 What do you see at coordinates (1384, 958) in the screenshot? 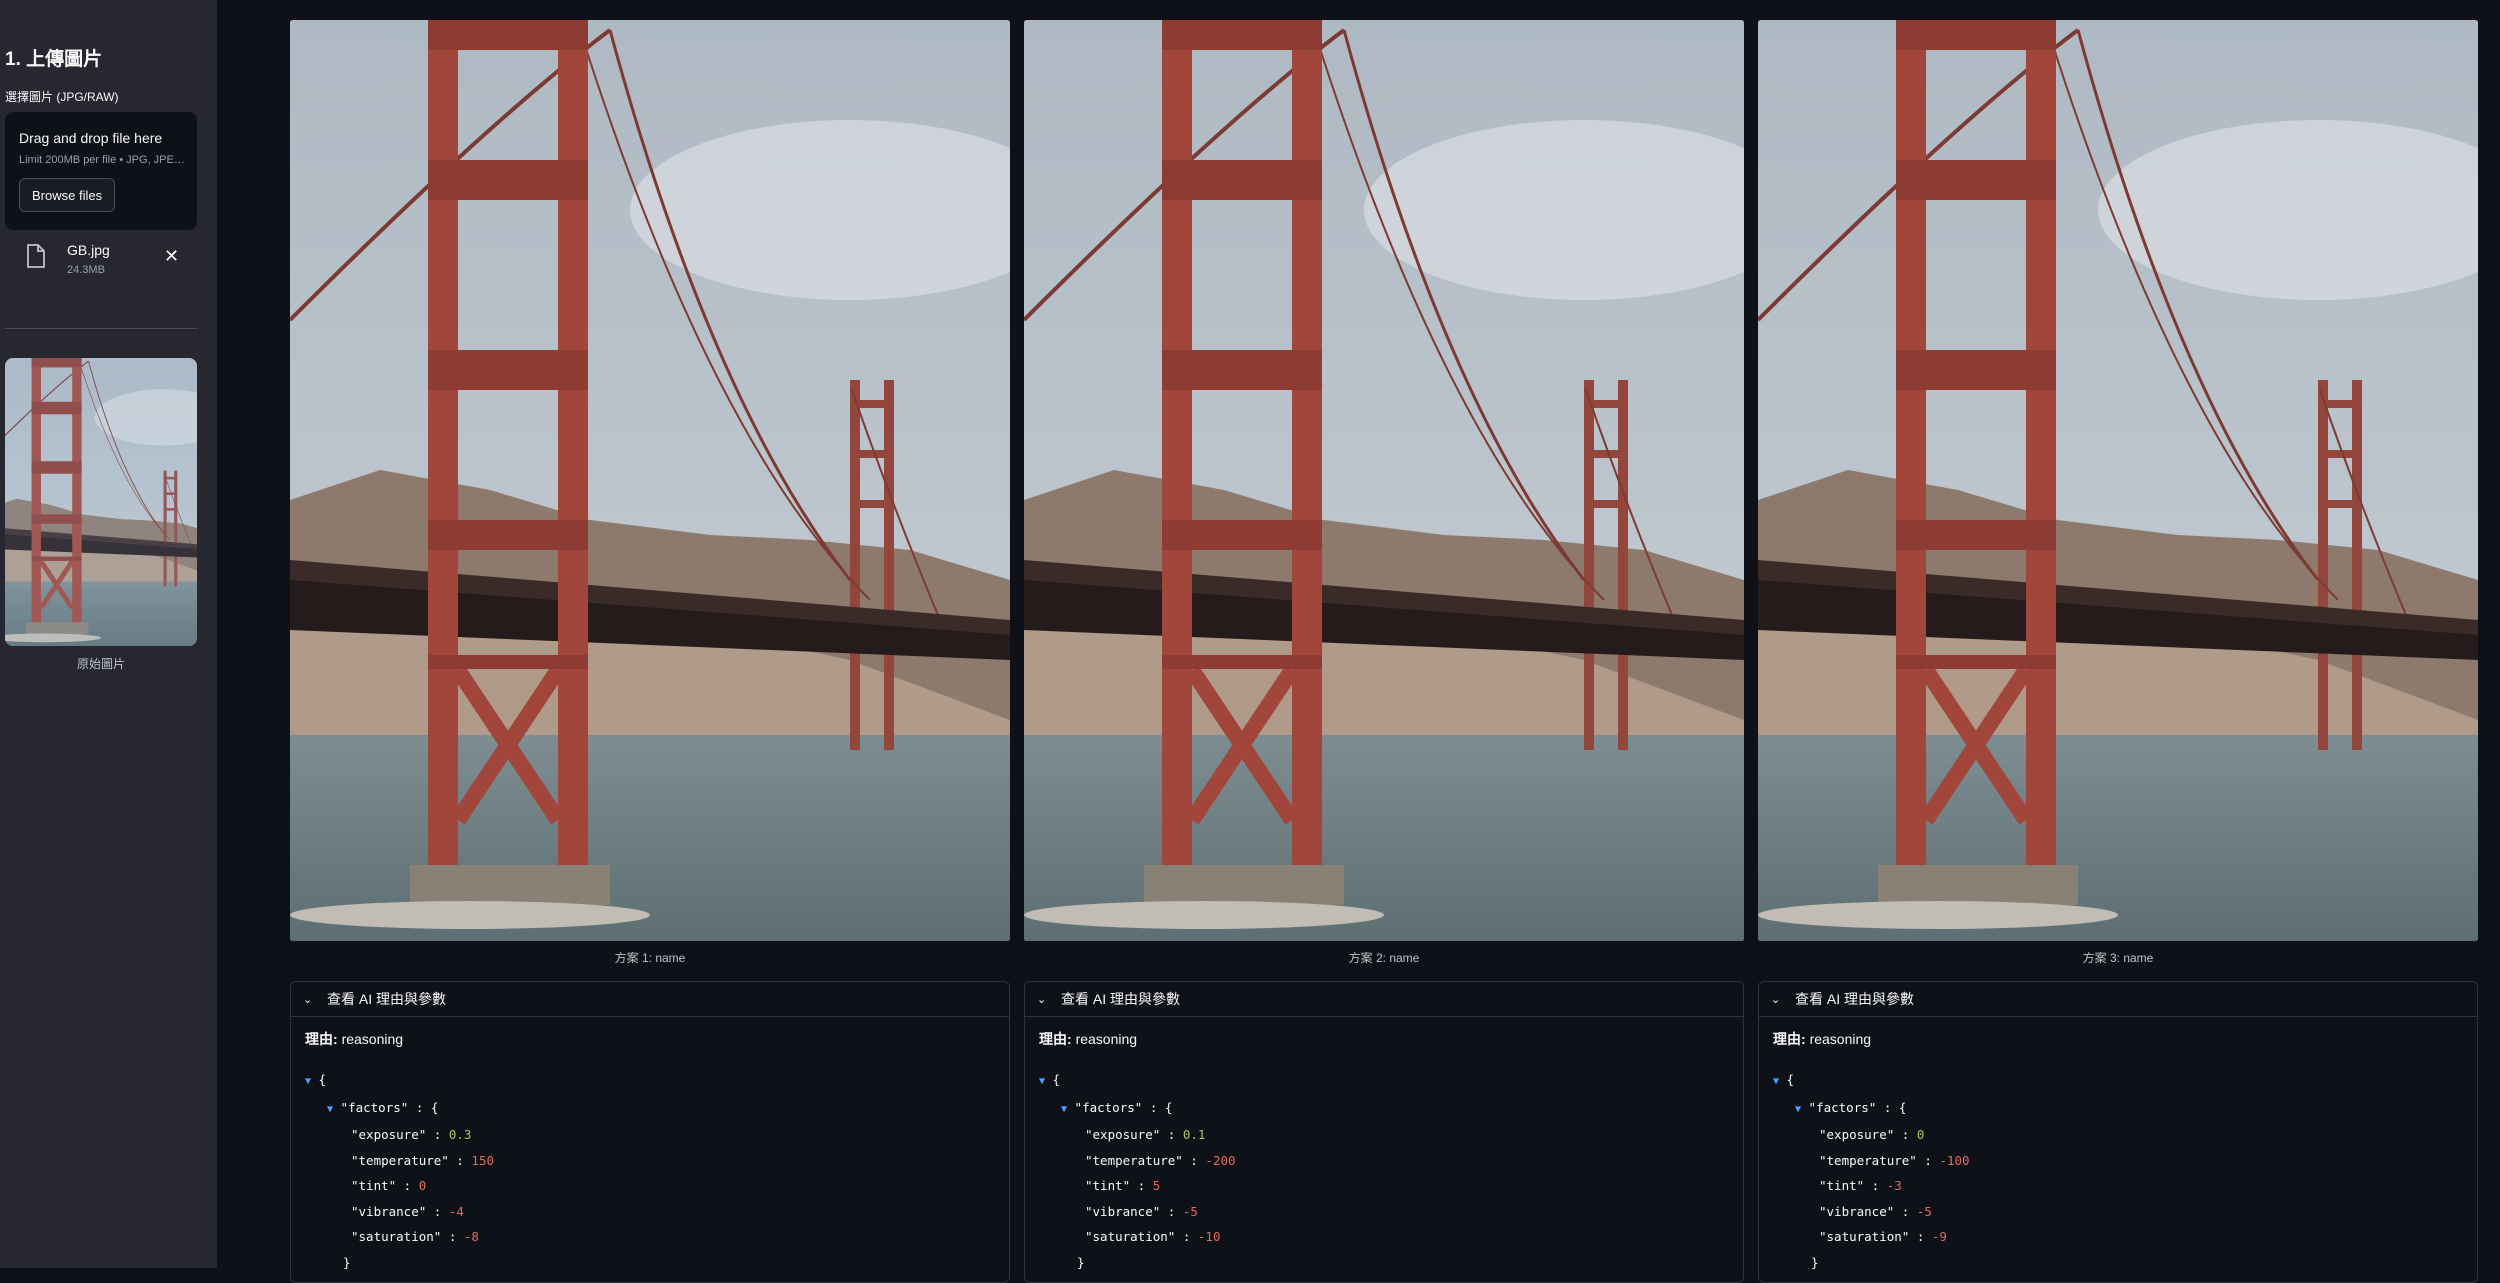
I see `proposal-caption: 方案 2: name` at bounding box center [1384, 958].